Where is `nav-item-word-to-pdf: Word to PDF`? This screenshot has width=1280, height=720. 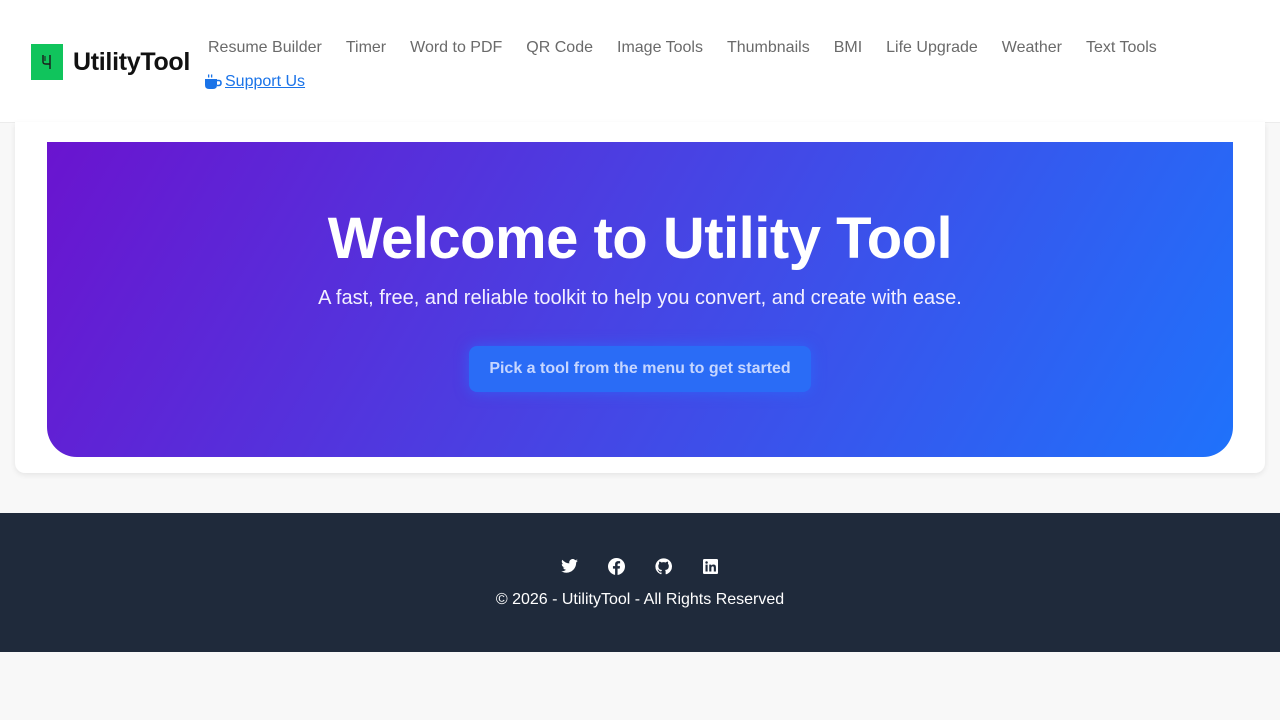 nav-item-word-to-pdf: Word to PDF is located at coordinates (456, 48).